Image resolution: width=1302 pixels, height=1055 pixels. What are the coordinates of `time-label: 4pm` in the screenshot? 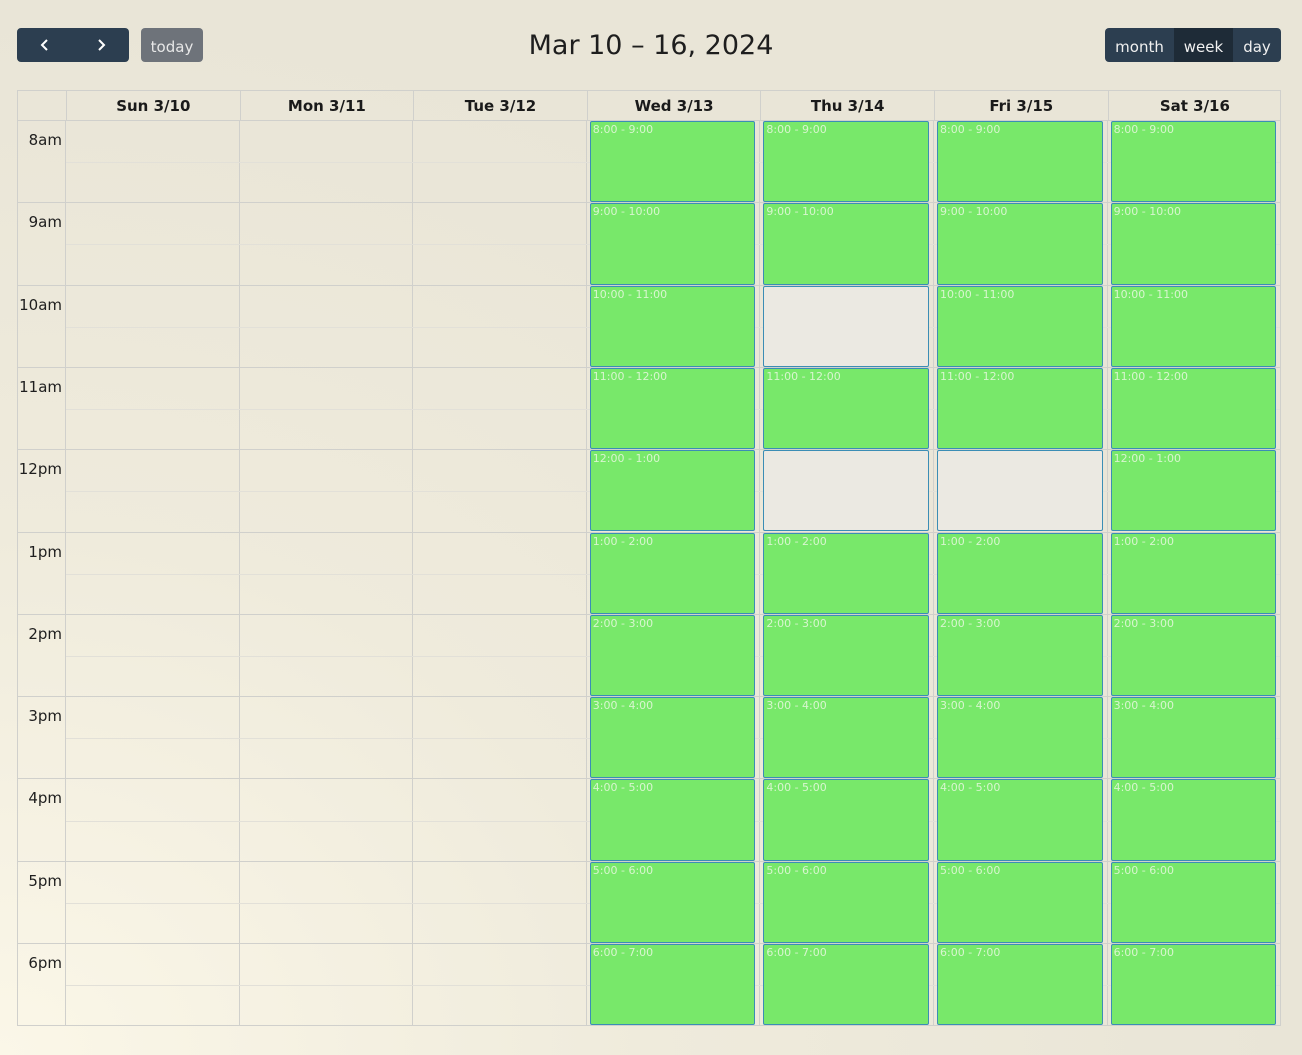 It's located at (45, 798).